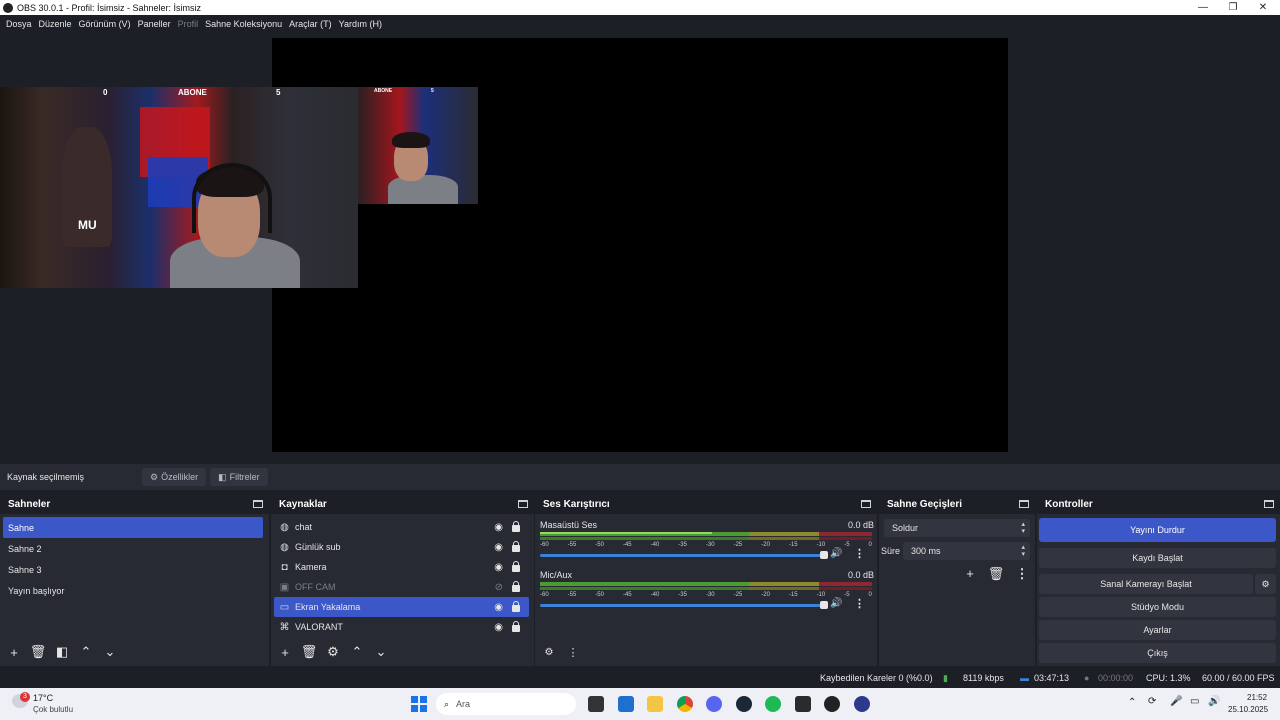 This screenshot has width=1280, height=720. What do you see at coordinates (1152, 701) in the screenshot?
I see `sync-icon: ⟳` at bounding box center [1152, 701].